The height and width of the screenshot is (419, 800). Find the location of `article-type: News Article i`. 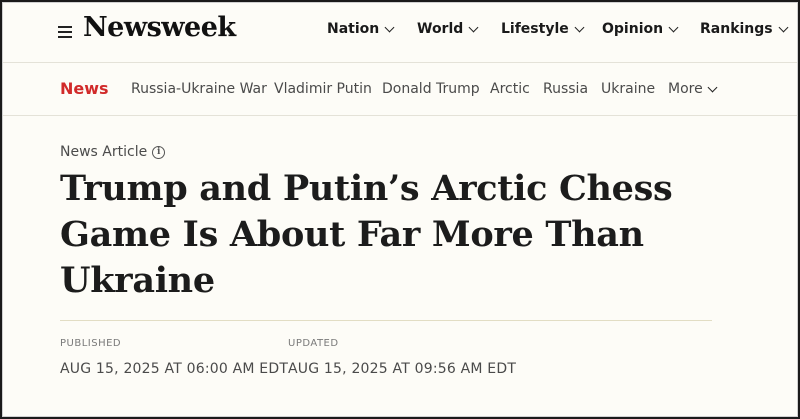

article-type: News Article i is located at coordinates (113, 152).